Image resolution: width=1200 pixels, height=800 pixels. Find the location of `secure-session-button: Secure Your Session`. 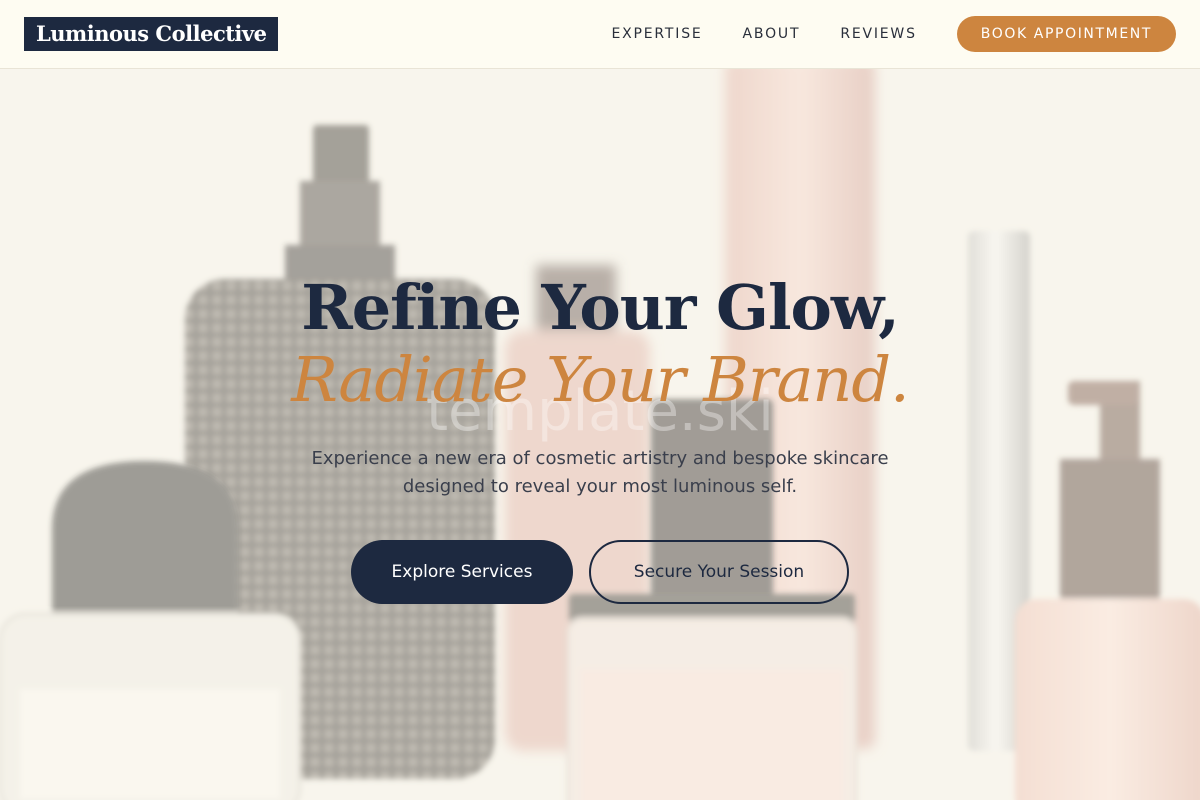

secure-session-button: Secure Your Session is located at coordinates (719, 572).